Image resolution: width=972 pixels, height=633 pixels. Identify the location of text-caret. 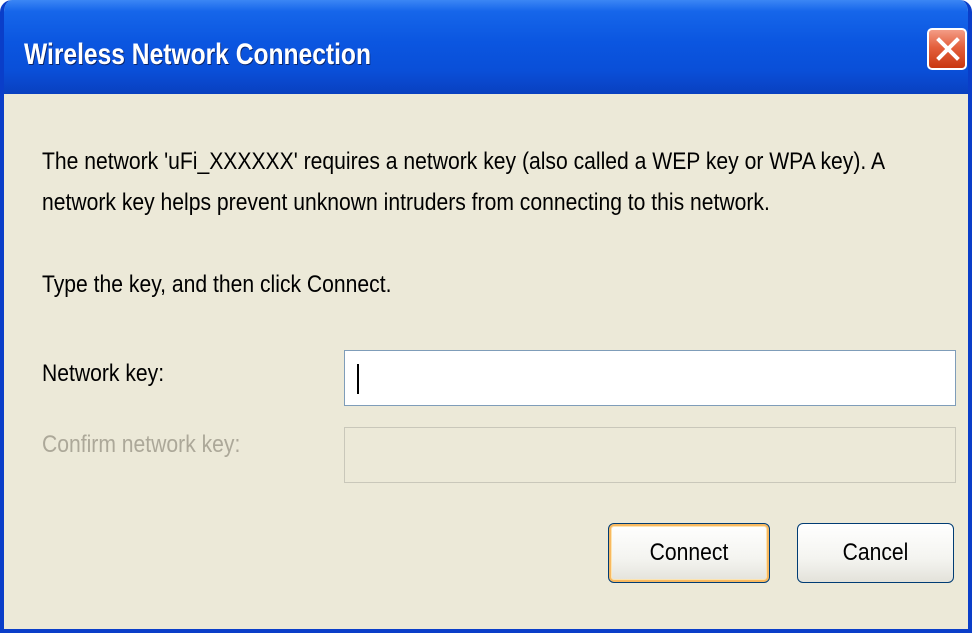
(358, 379).